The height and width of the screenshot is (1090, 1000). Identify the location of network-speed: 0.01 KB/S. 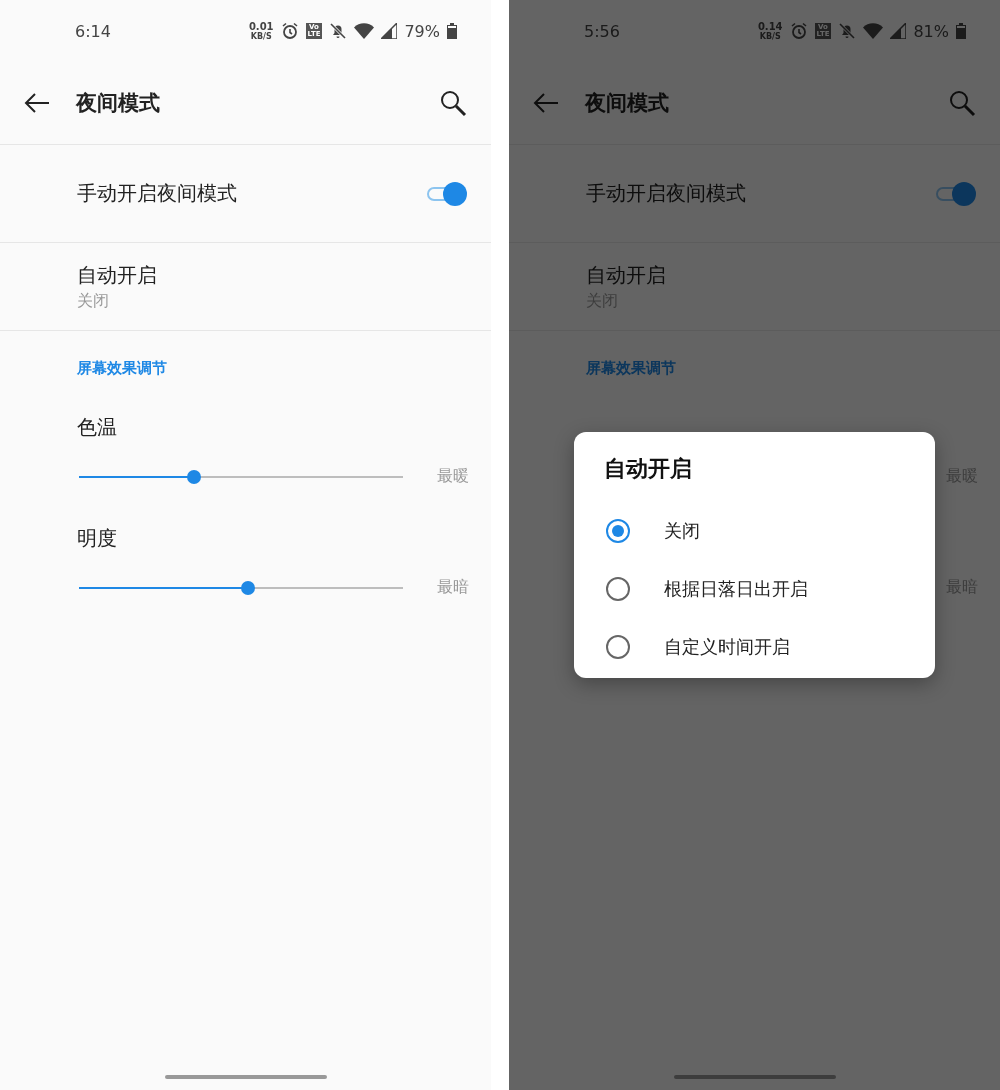
(261, 31).